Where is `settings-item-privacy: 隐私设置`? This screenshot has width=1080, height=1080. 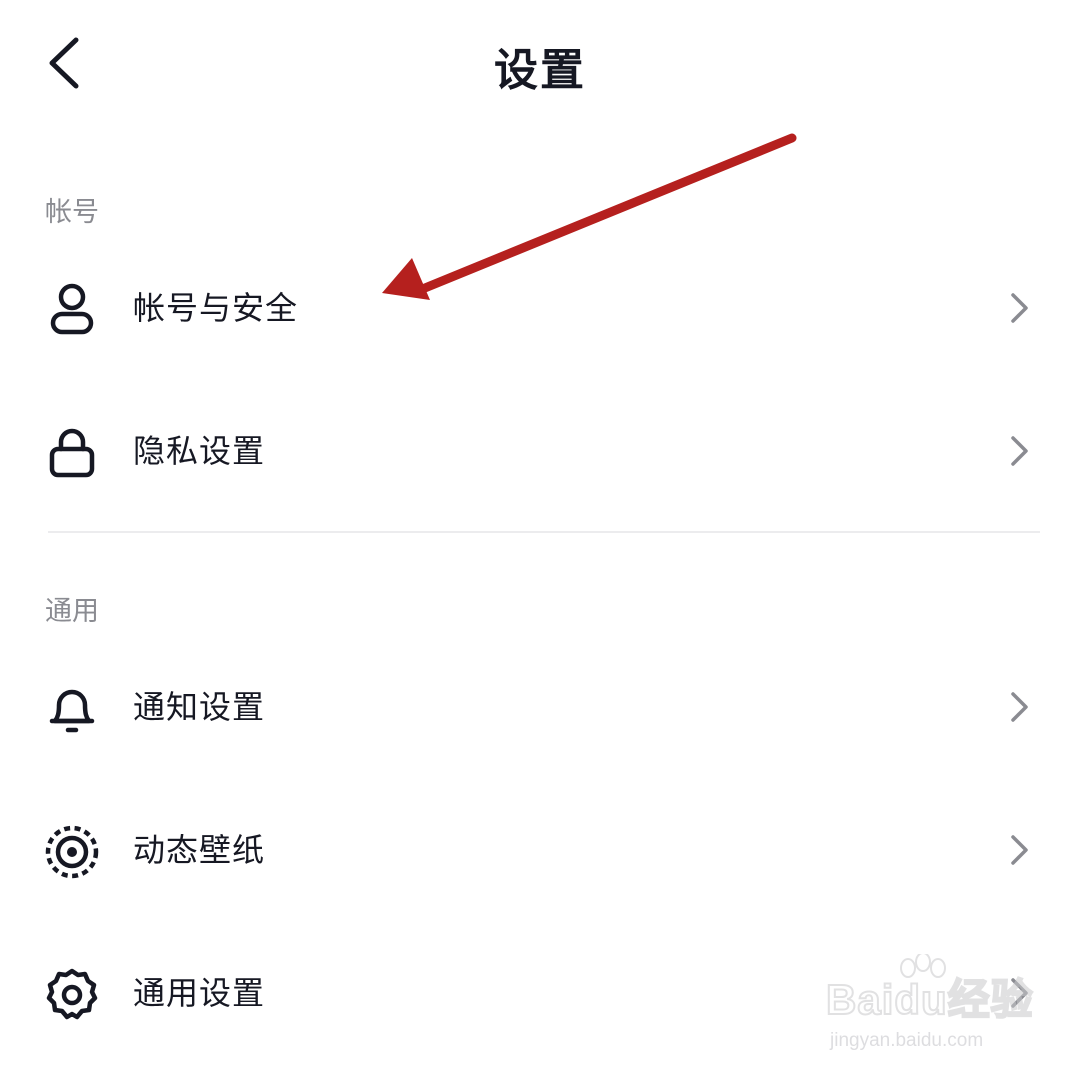
settings-item-privacy: 隐私设置 is located at coordinates (540, 451).